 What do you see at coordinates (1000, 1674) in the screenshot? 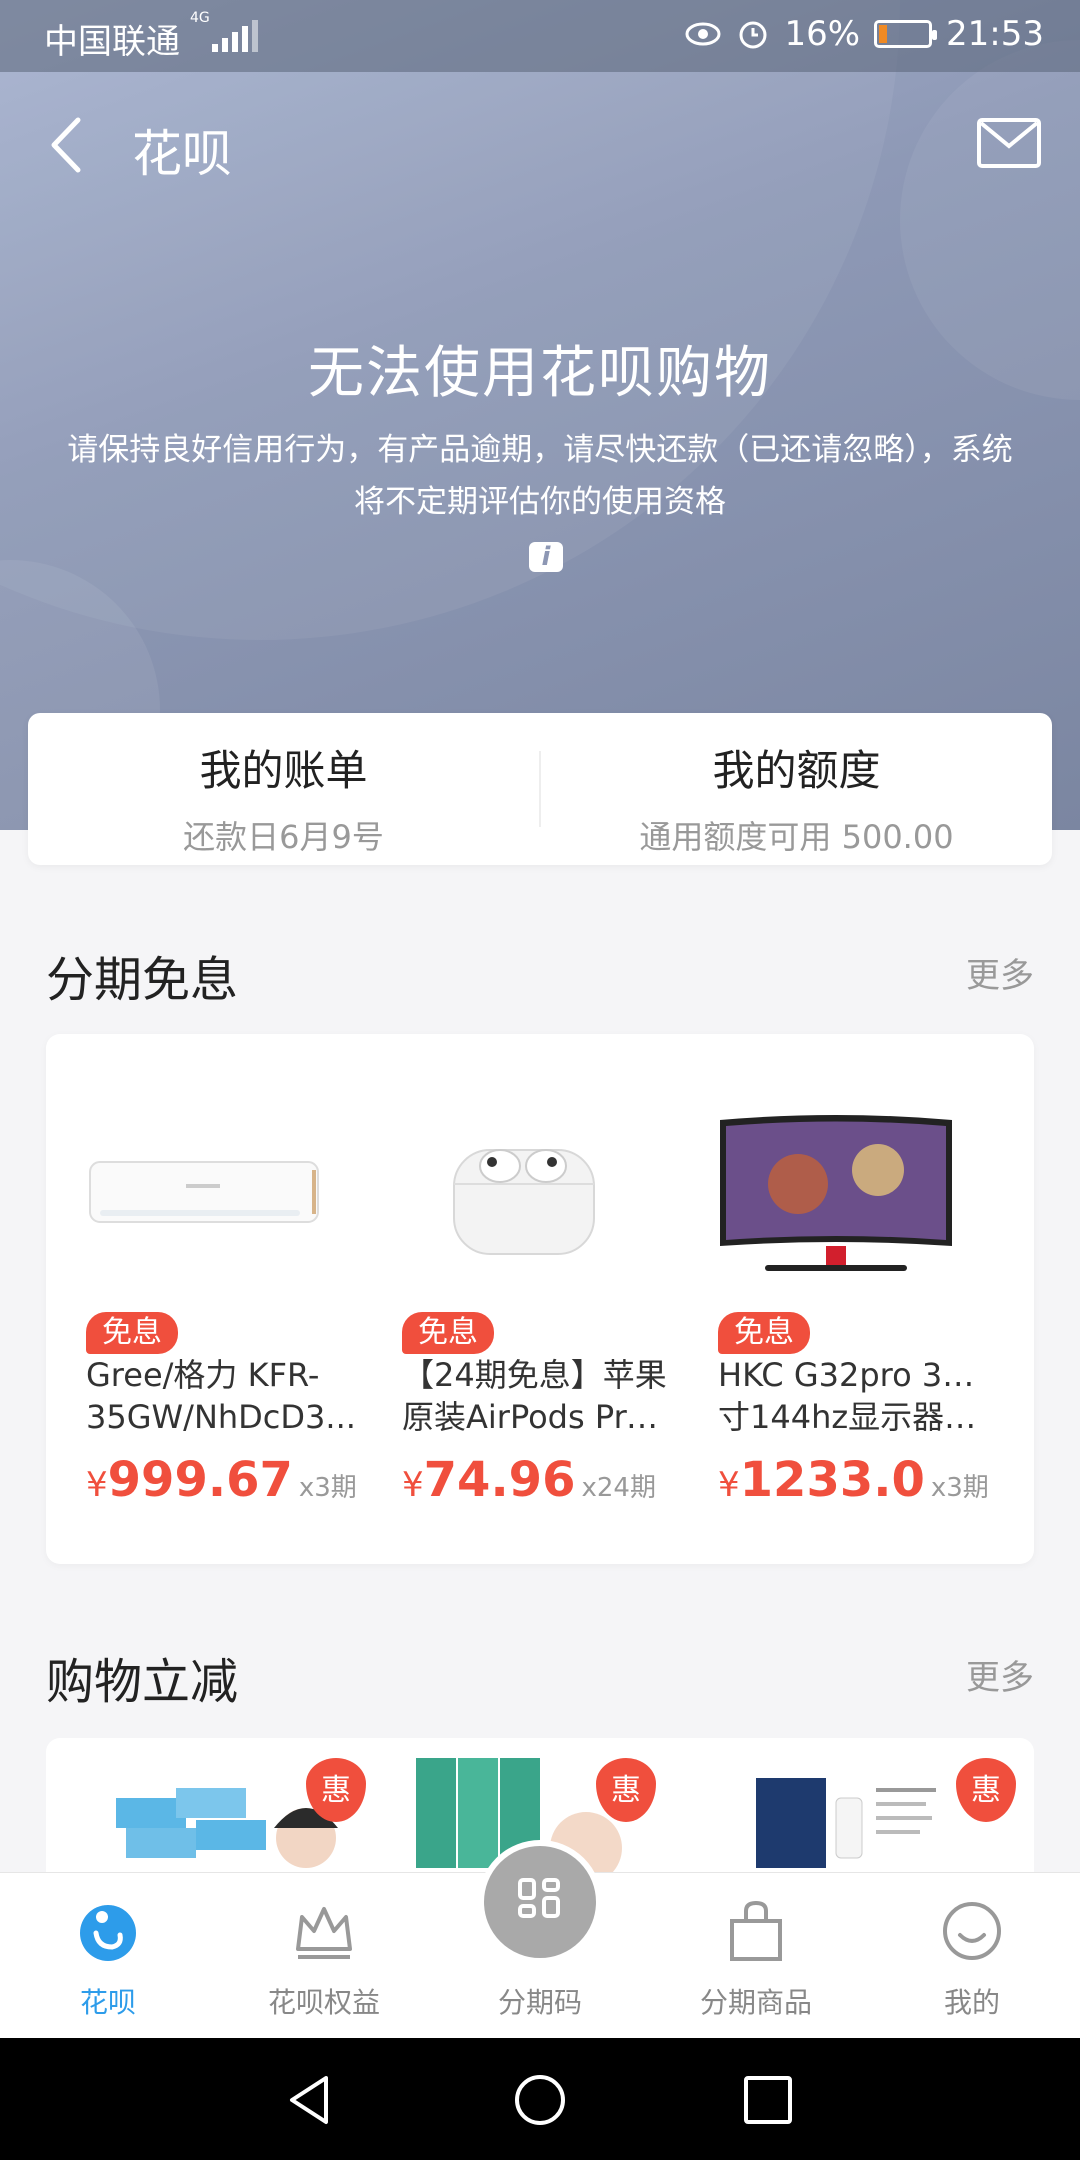
I see `more-discounts-link: 更多` at bounding box center [1000, 1674].